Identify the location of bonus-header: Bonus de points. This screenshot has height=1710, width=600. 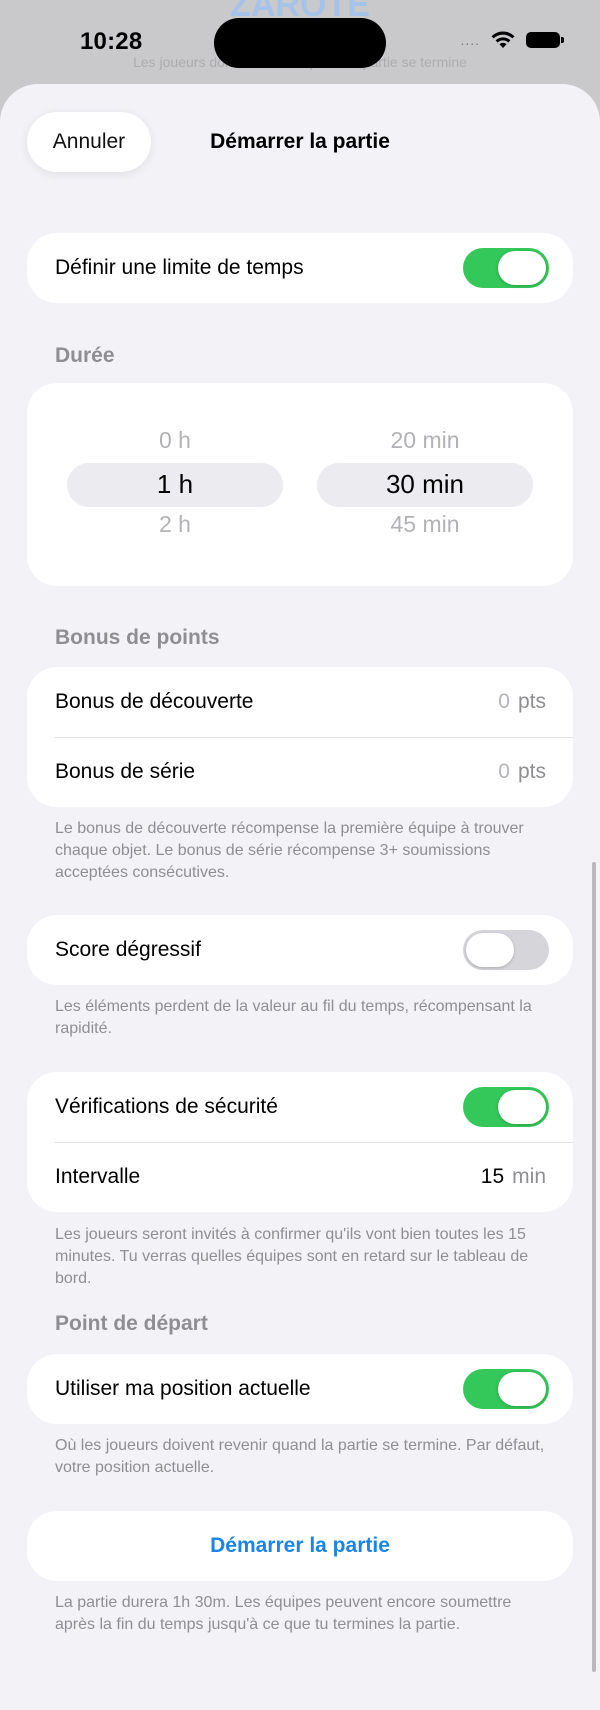
(137, 637).